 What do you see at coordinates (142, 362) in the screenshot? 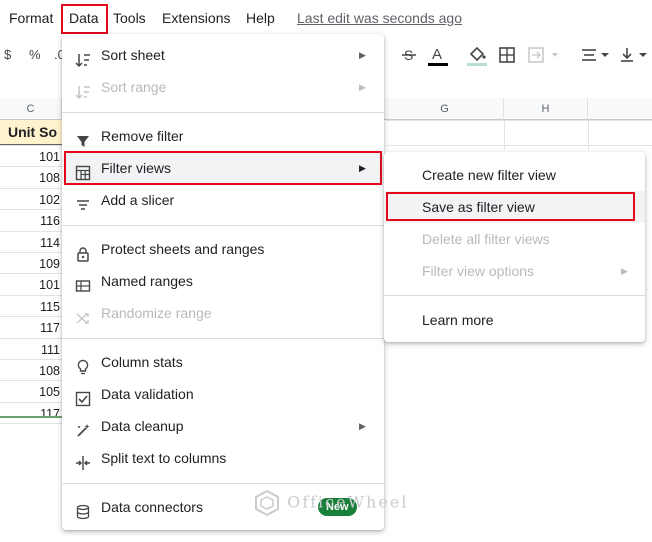
I see `menu-item-label: Column stats` at bounding box center [142, 362].